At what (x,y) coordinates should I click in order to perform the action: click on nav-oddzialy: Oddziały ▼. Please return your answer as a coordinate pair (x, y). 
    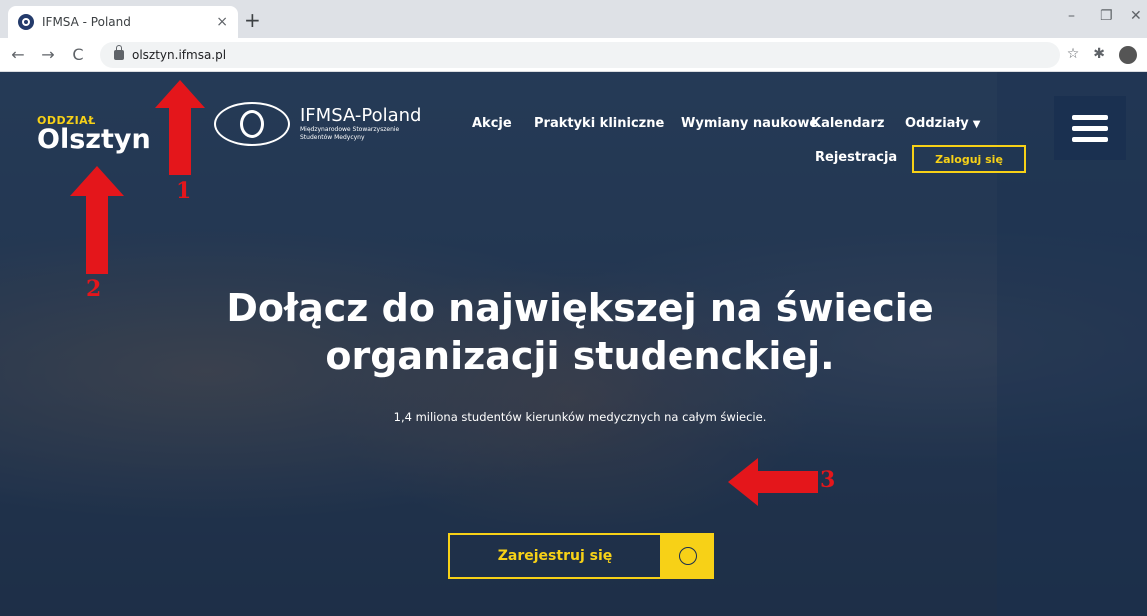
    Looking at the image, I should click on (942, 123).